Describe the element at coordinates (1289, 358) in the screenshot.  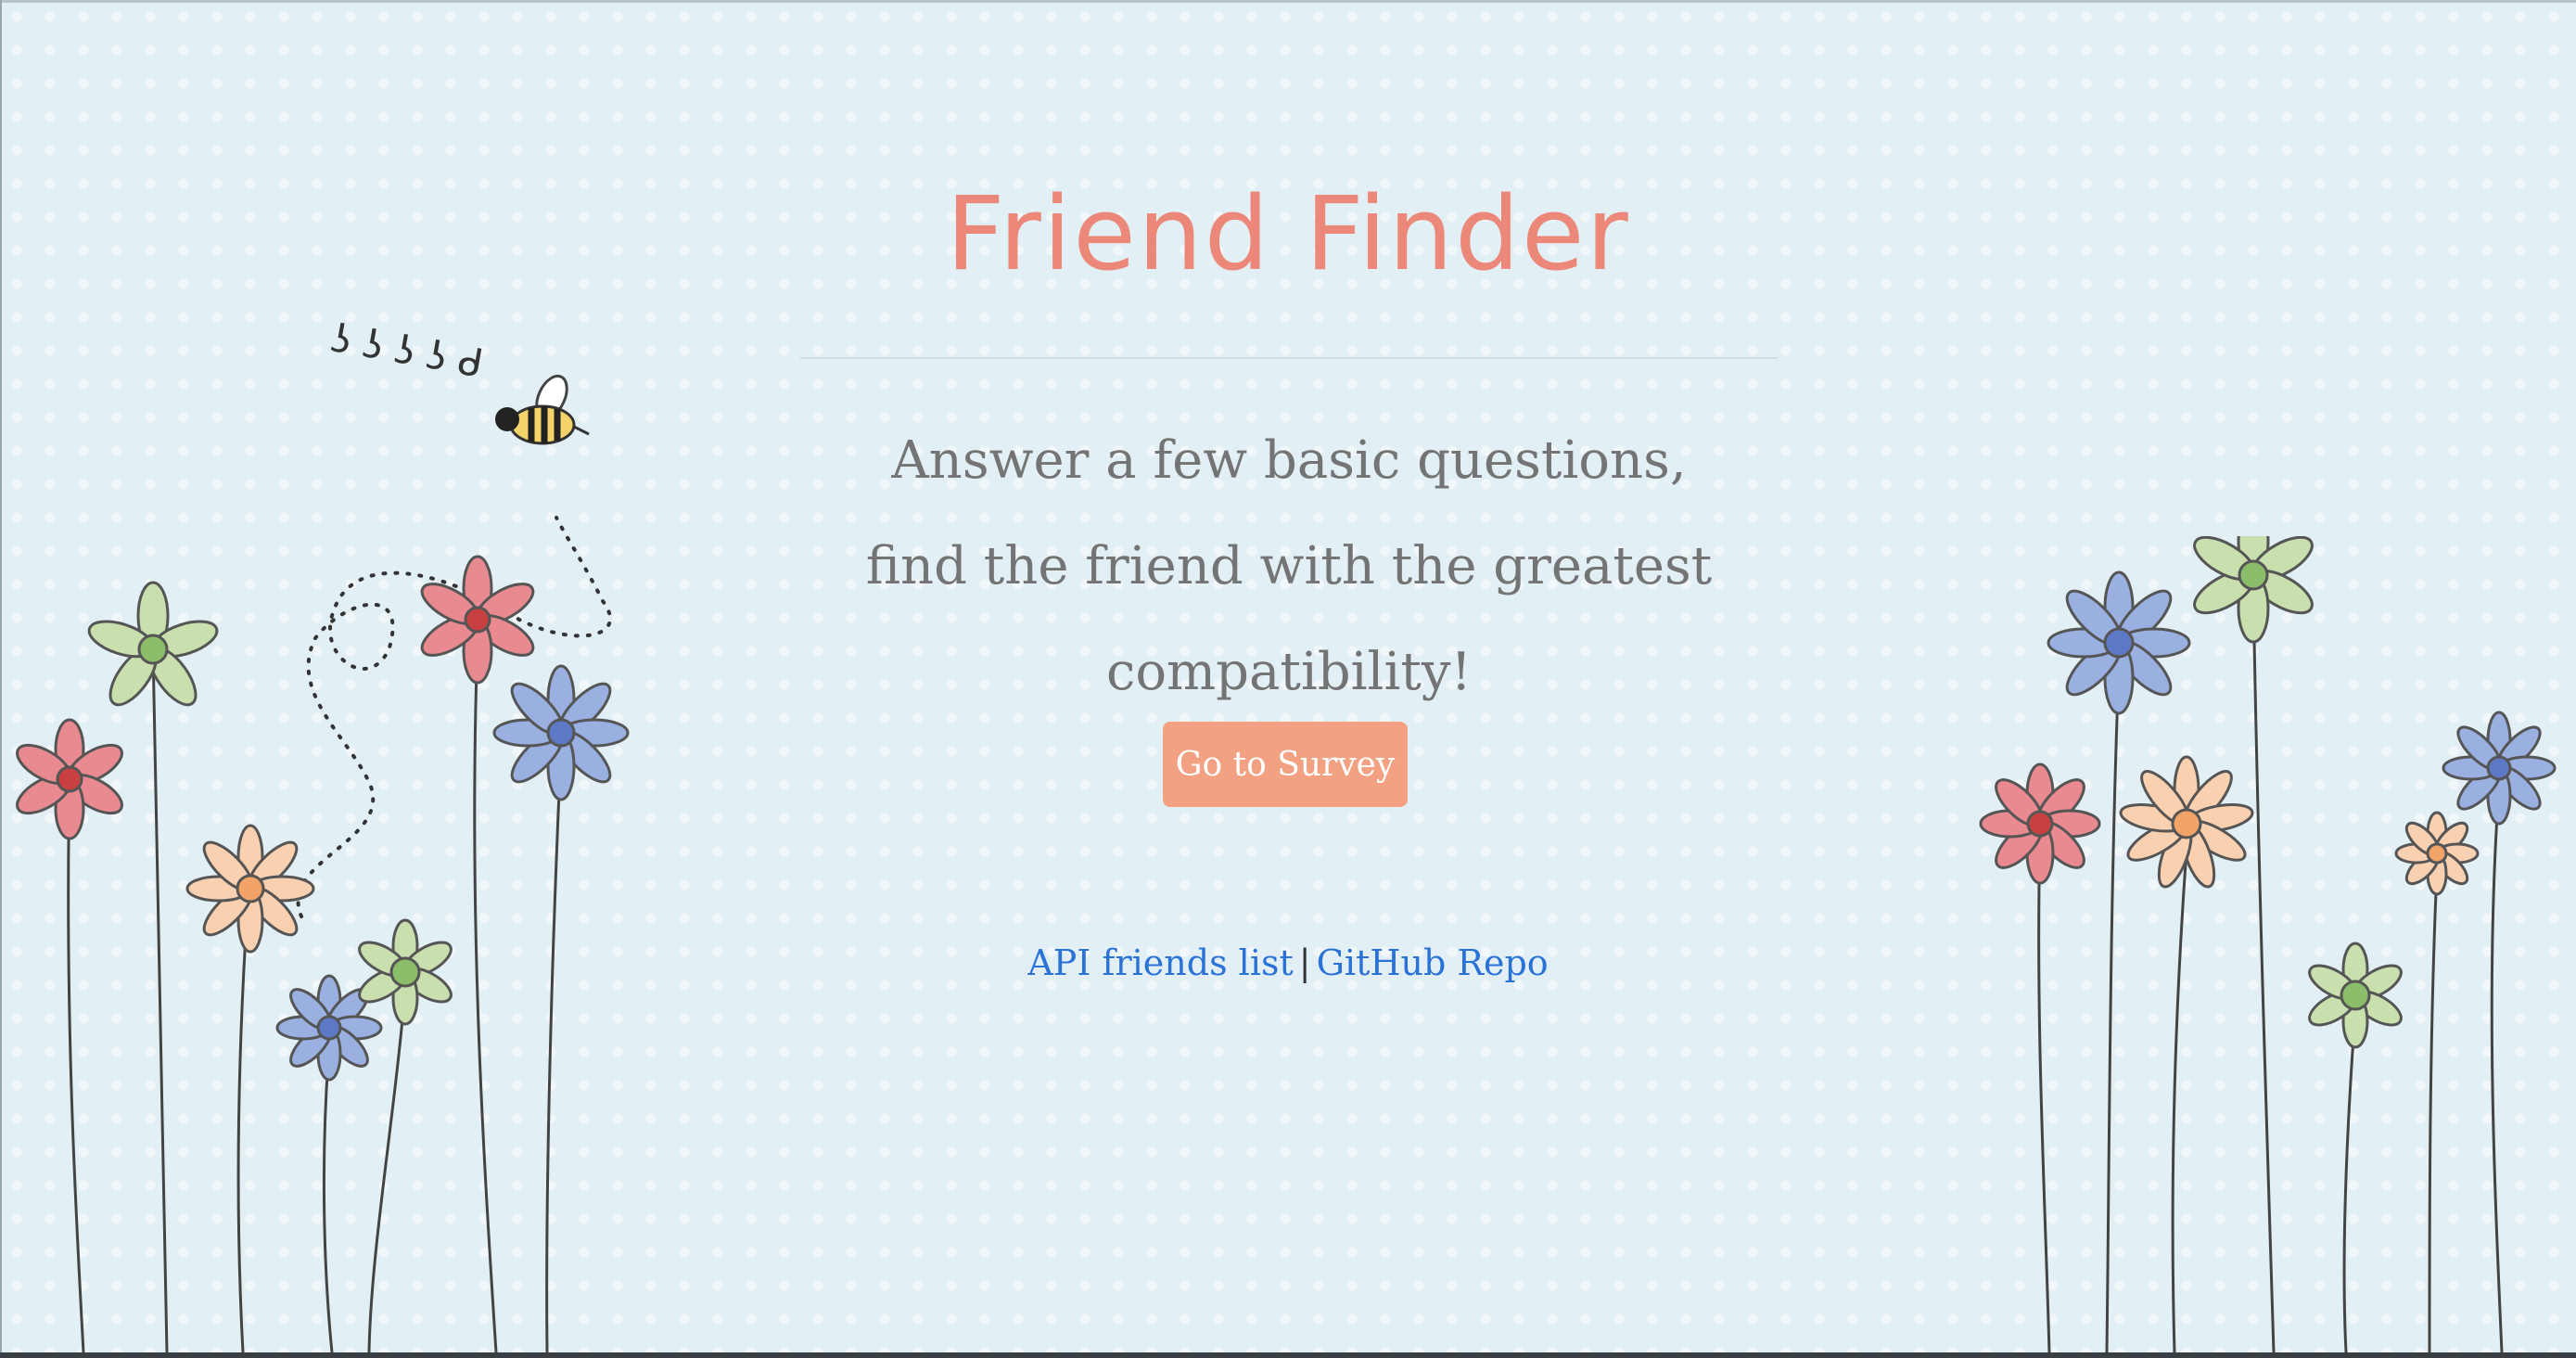
I see `title-divider` at that location.